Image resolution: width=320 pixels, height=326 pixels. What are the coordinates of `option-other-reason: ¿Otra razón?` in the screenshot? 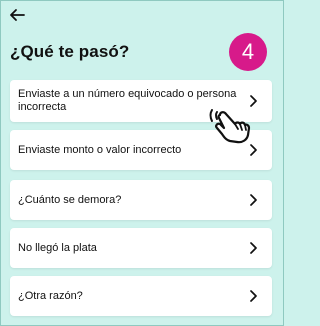 It's located at (141, 296).